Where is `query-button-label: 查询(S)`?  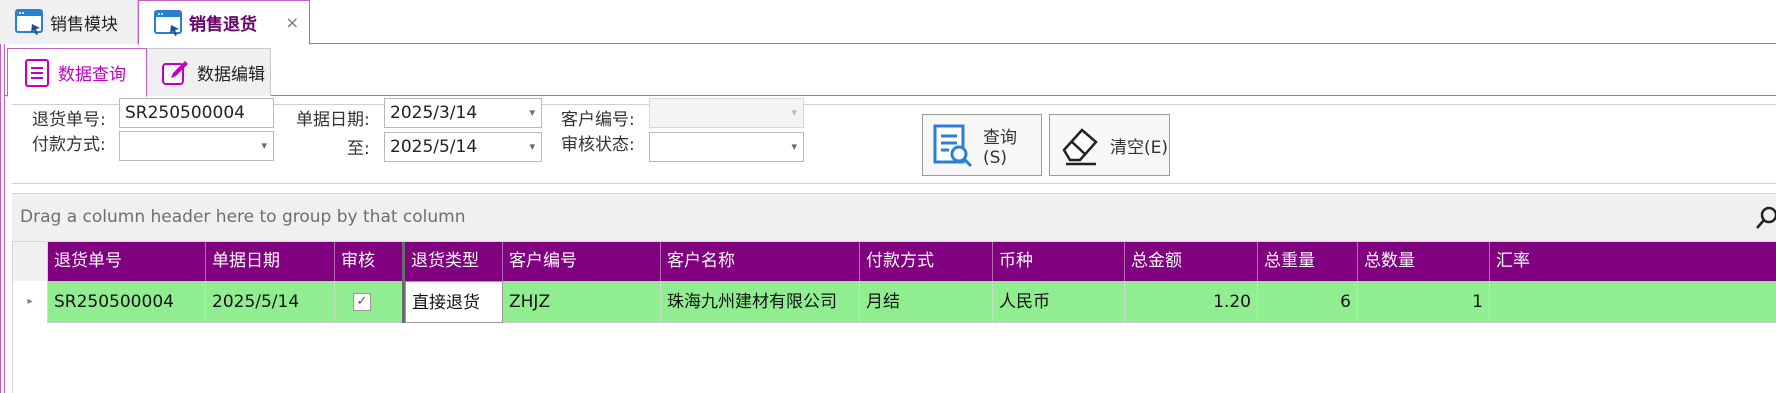 query-button-label: 查询(S) is located at coordinates (999, 147).